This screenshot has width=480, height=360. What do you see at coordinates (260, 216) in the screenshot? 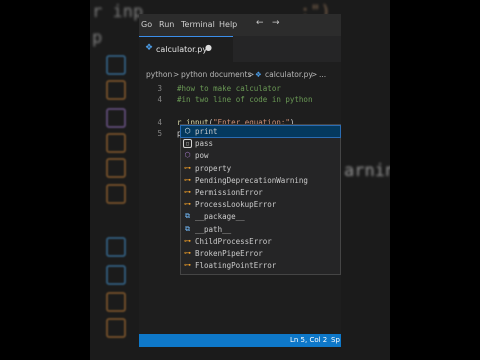
I see `suggestion-item: ⧉ __package__` at bounding box center [260, 216].